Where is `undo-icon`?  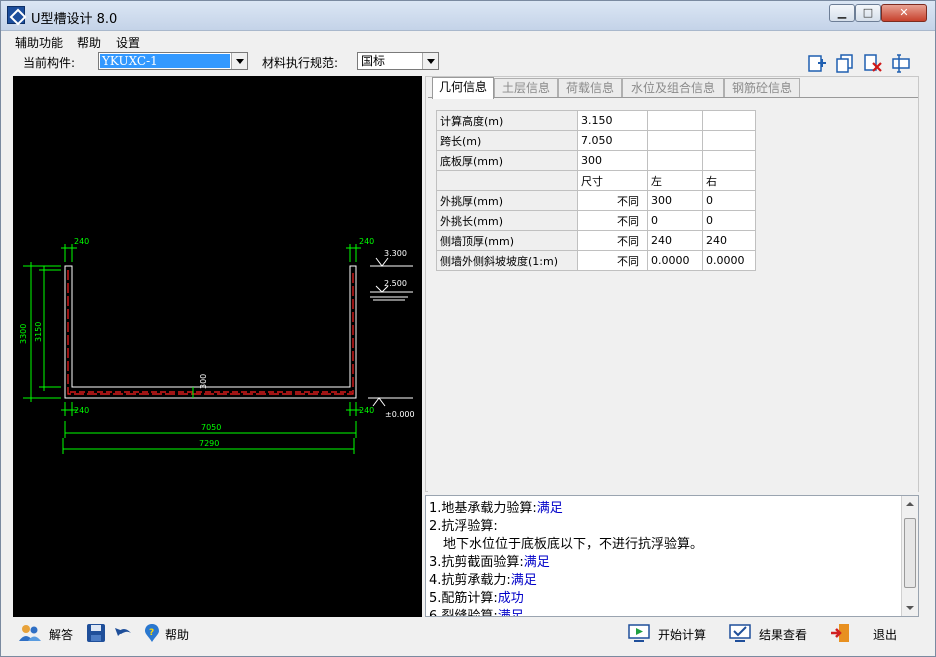 undo-icon is located at coordinates (124, 633).